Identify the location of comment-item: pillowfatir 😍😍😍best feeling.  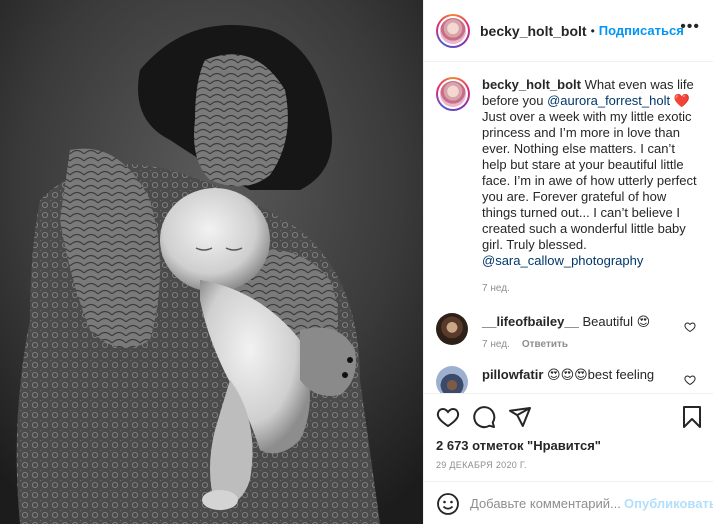
(569, 379).